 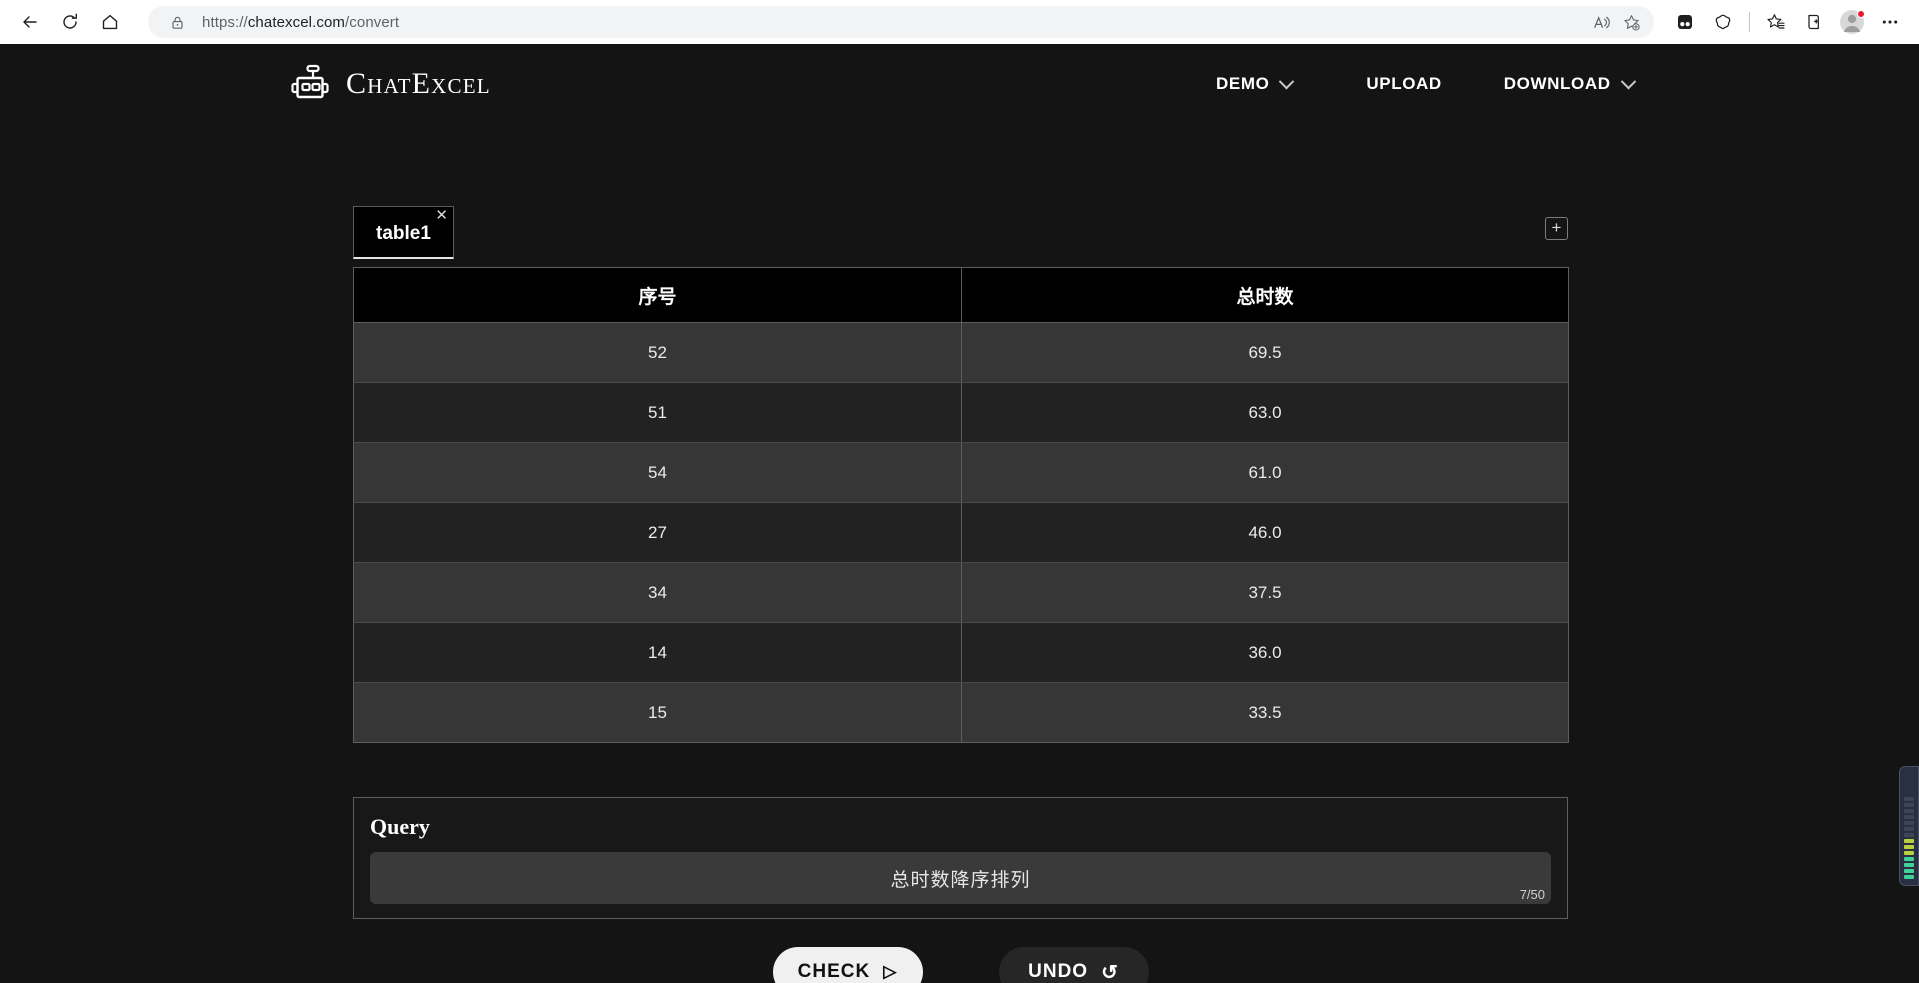 I want to click on close-icon: ✕, so click(x=441, y=215).